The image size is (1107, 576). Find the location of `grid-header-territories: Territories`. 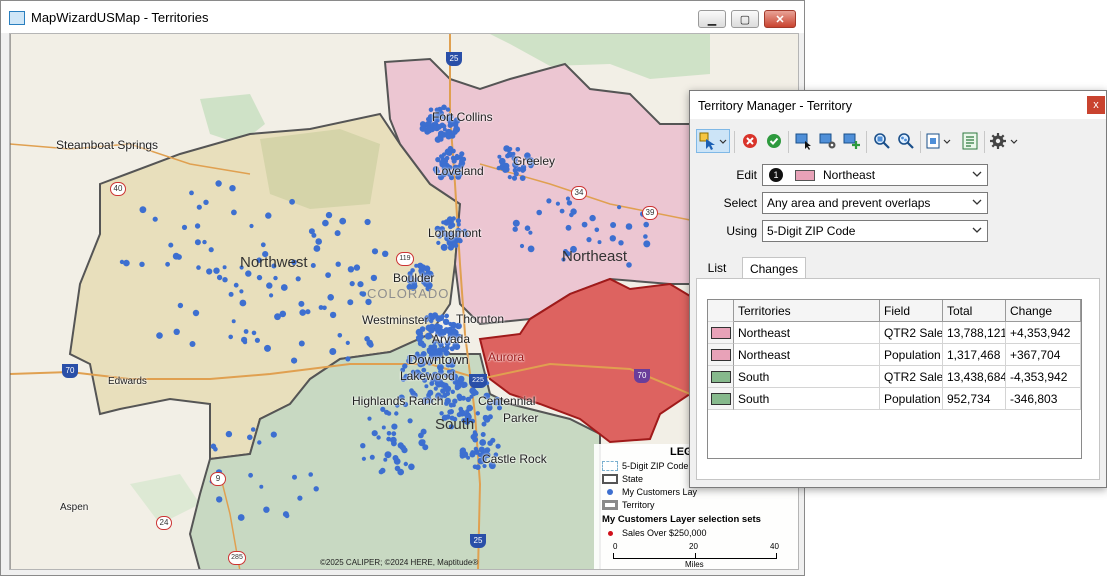

grid-header-territories: Territories is located at coordinates (807, 311).